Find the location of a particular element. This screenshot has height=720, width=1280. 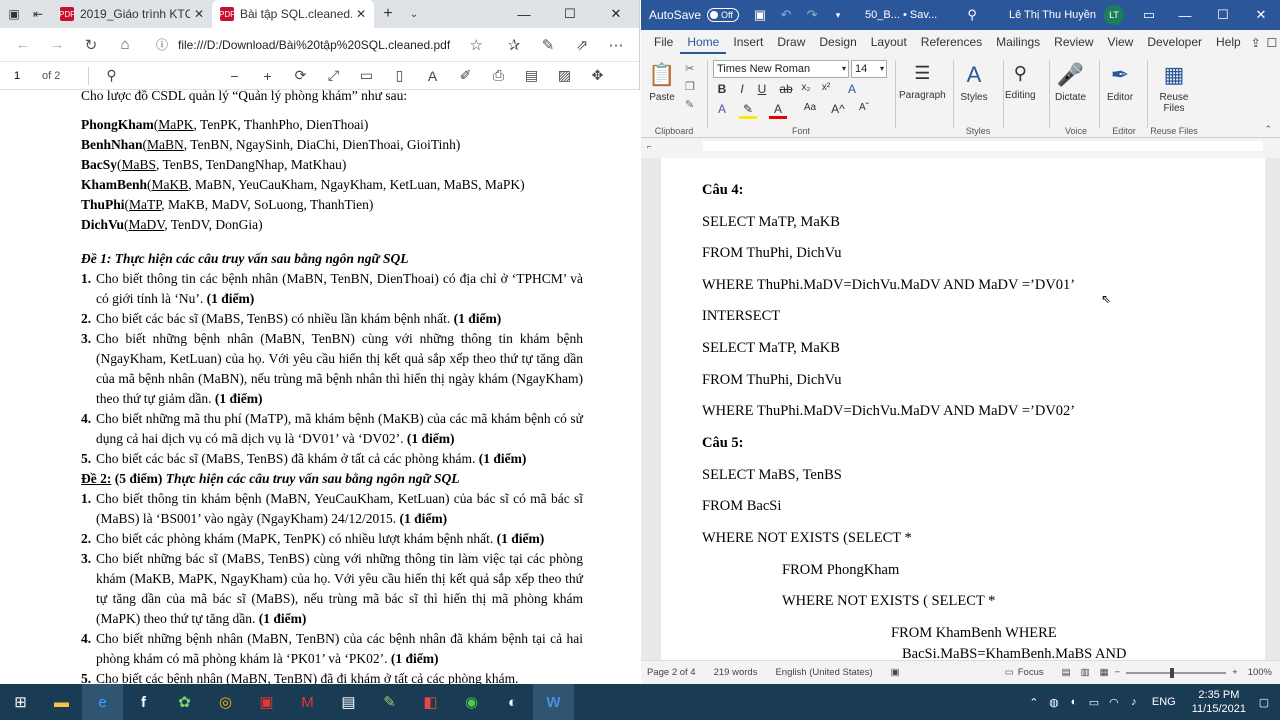

word-count: 219 words is located at coordinates (736, 672).